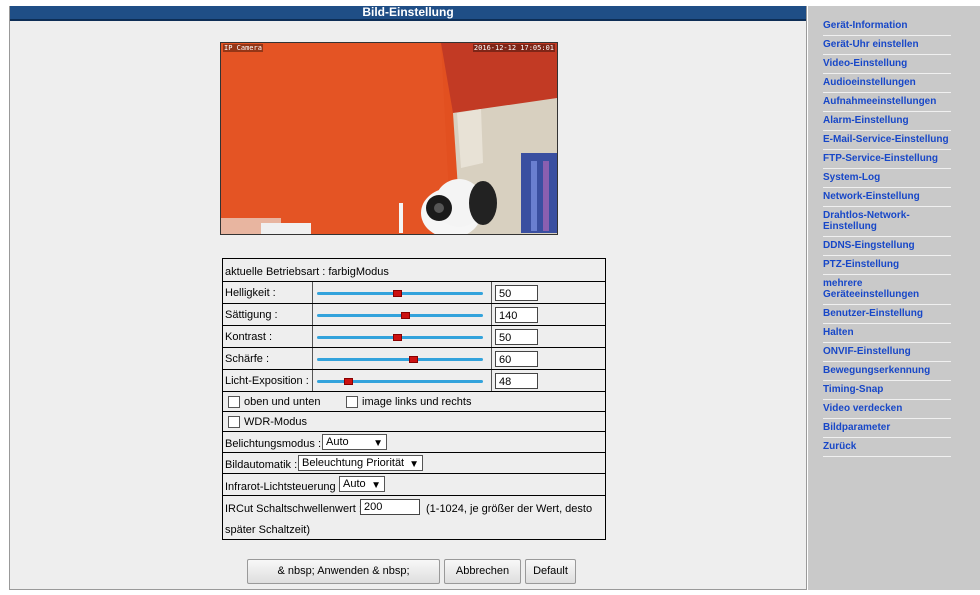 This screenshot has width=980, height=595. What do you see at coordinates (516, 359) in the screenshot?
I see `sharpness-input: 60` at bounding box center [516, 359].